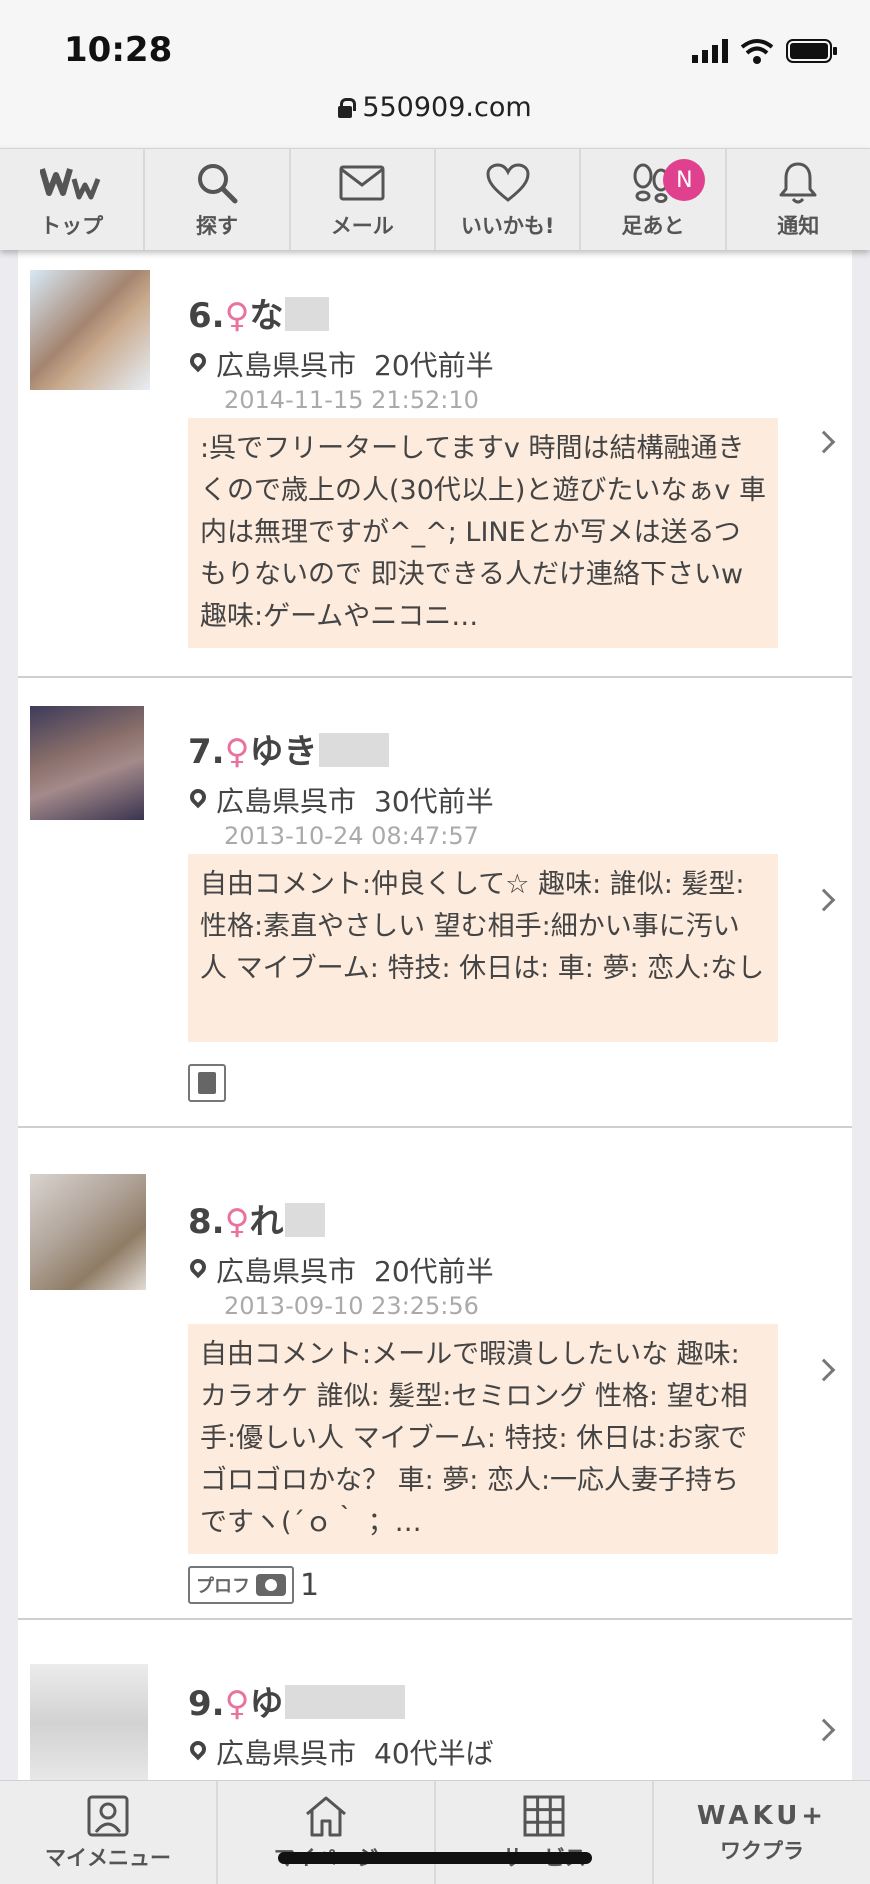 Image resolution: width=870 pixels, height=1884 pixels. I want to click on bottom-nav: マイメニュー マイページ サービス WAKU+ ワクプラ, so click(435, 1832).